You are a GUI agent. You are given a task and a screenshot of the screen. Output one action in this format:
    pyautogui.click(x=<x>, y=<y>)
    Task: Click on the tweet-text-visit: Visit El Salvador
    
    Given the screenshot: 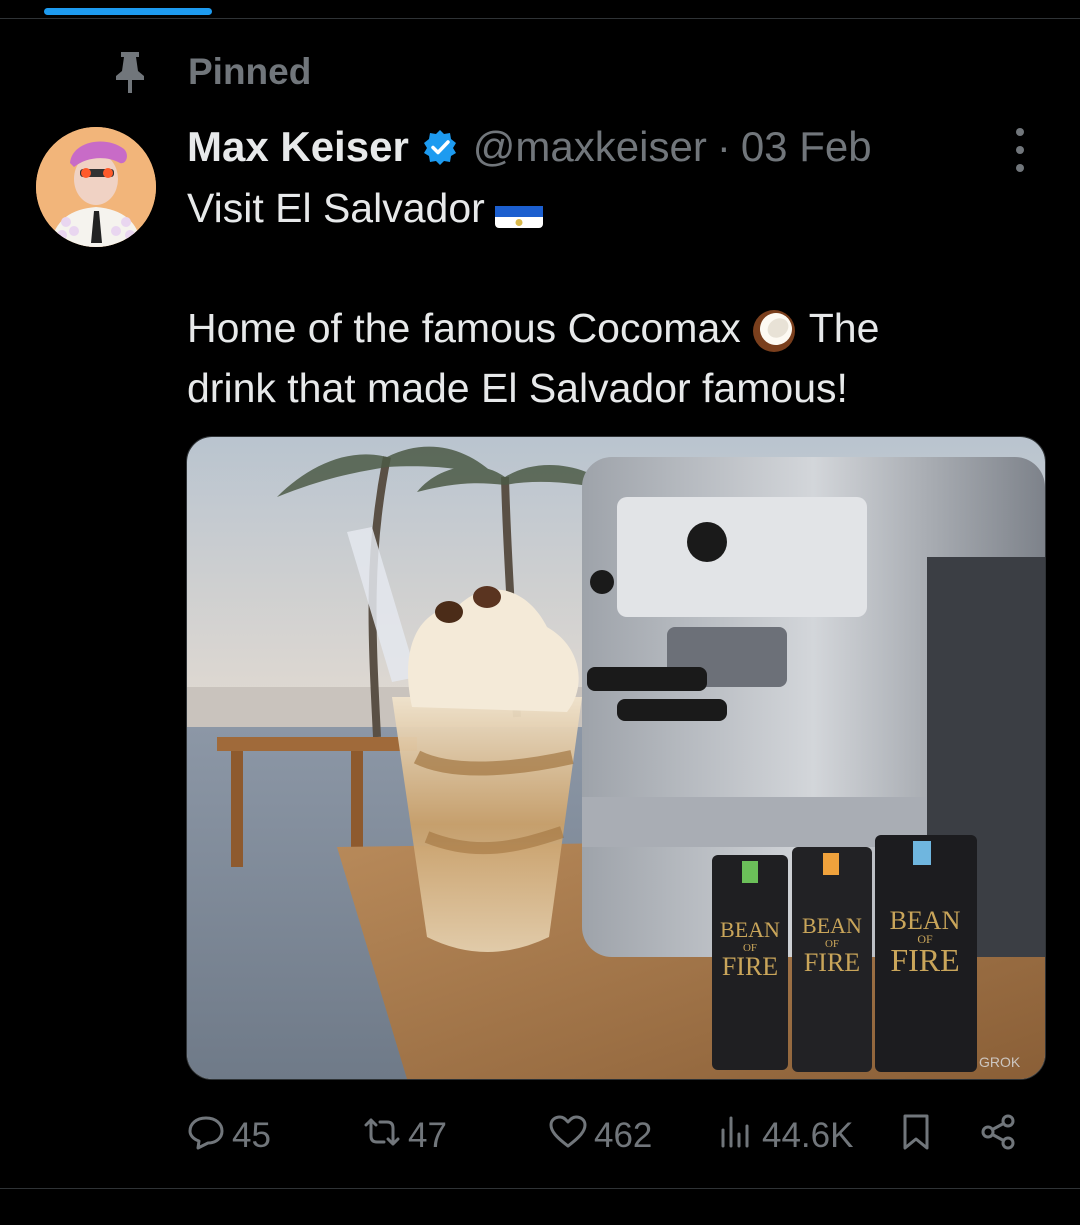 What is the action you would take?
    pyautogui.click(x=336, y=208)
    